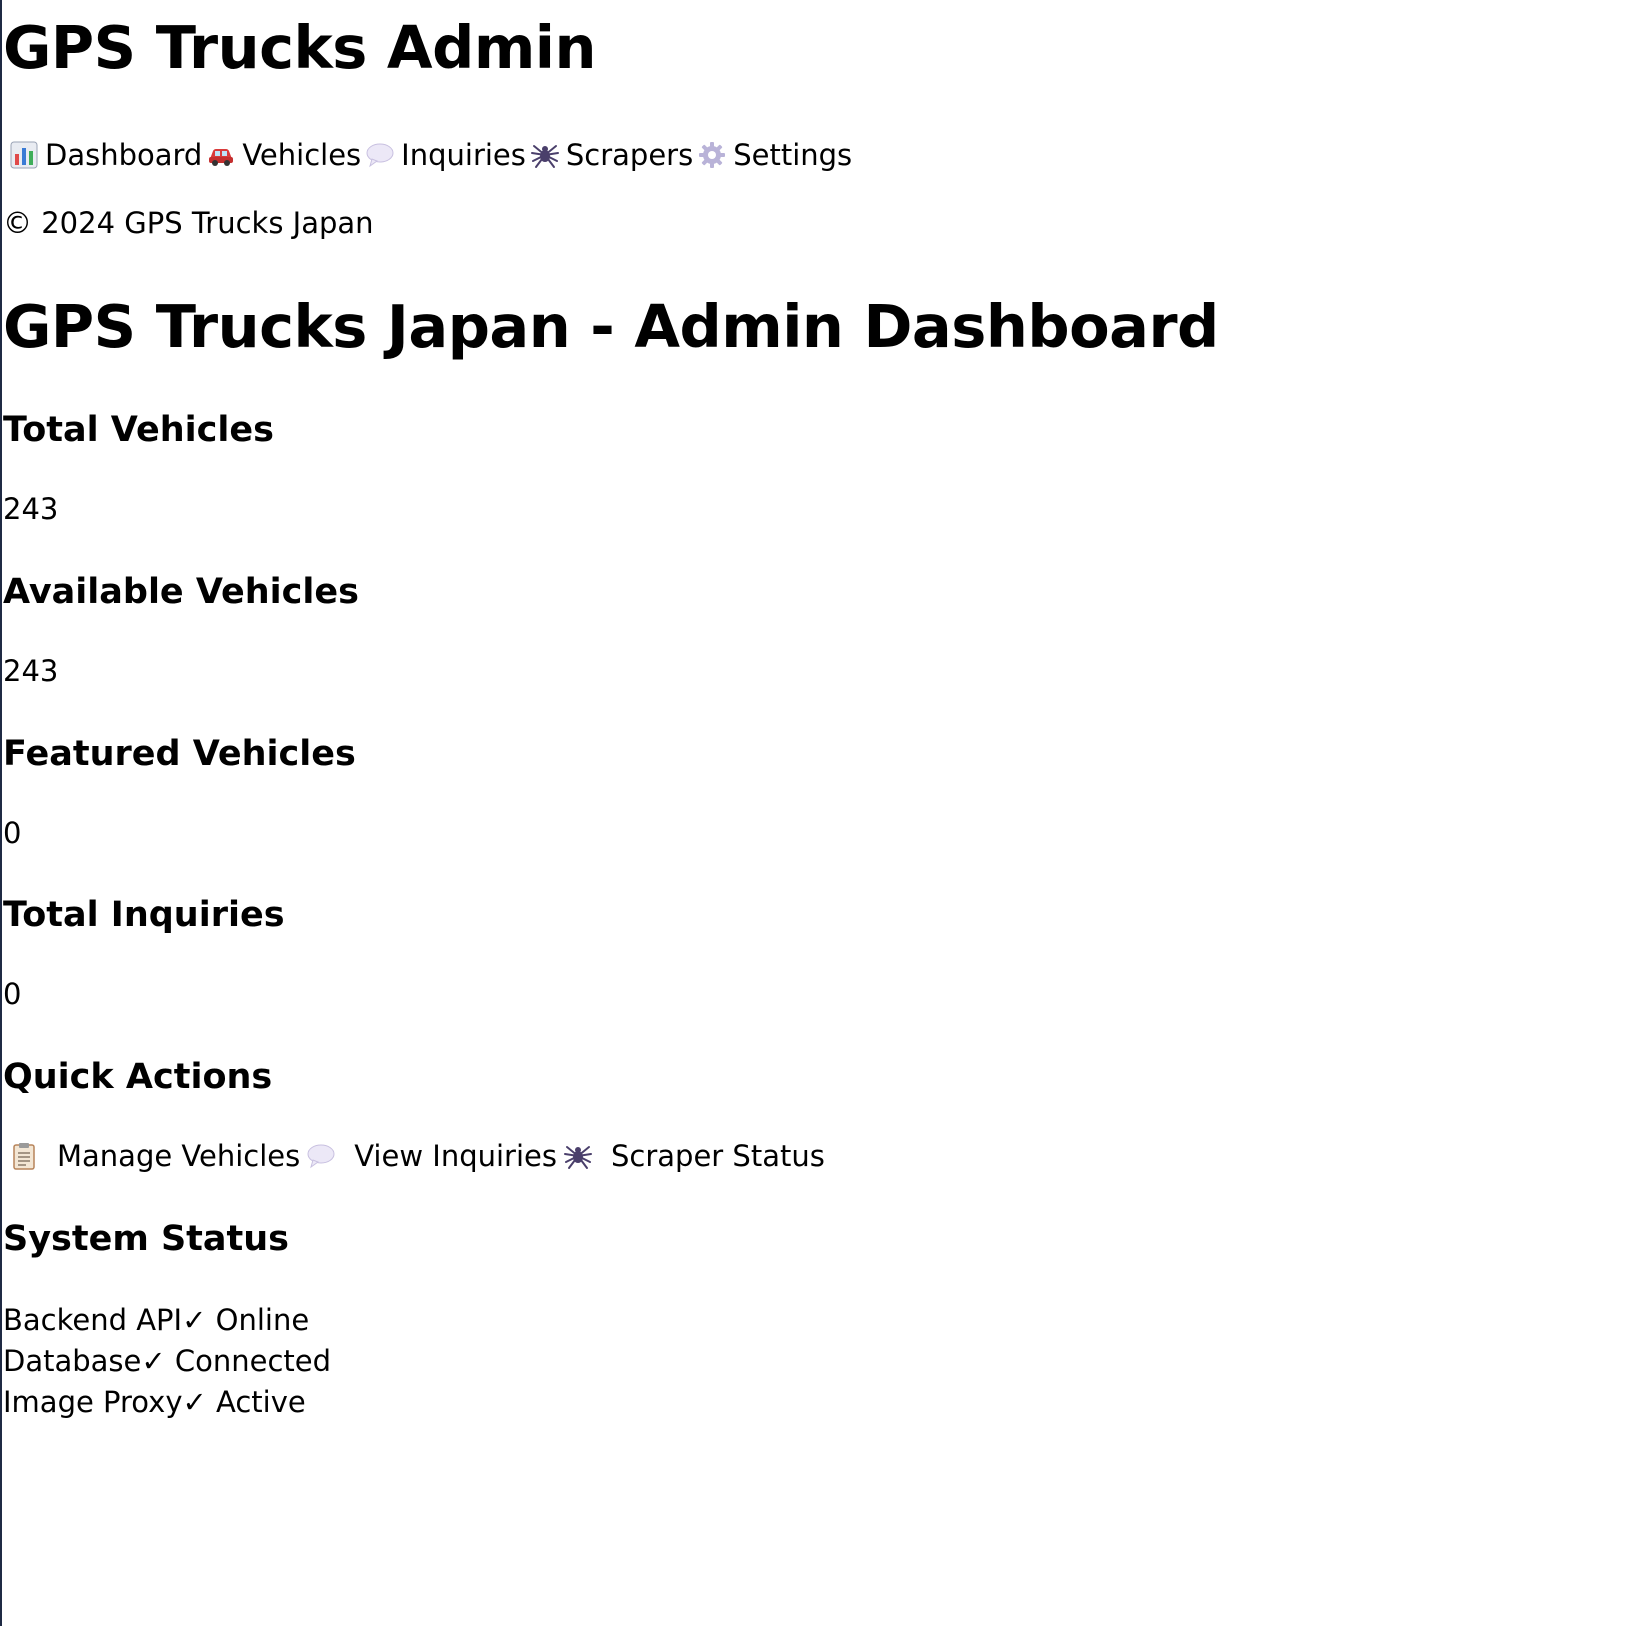  What do you see at coordinates (179, 1156) in the screenshot?
I see `manage-vehicles-label: Manage Vehicles` at bounding box center [179, 1156].